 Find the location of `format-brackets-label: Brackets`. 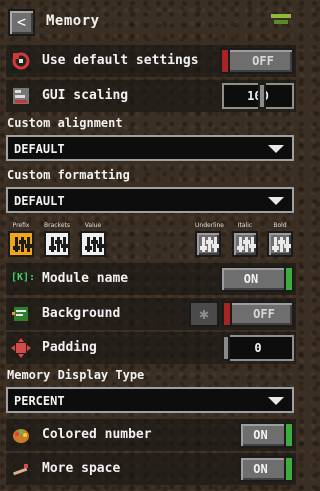

format-brackets-label: Brackets is located at coordinates (57, 225).